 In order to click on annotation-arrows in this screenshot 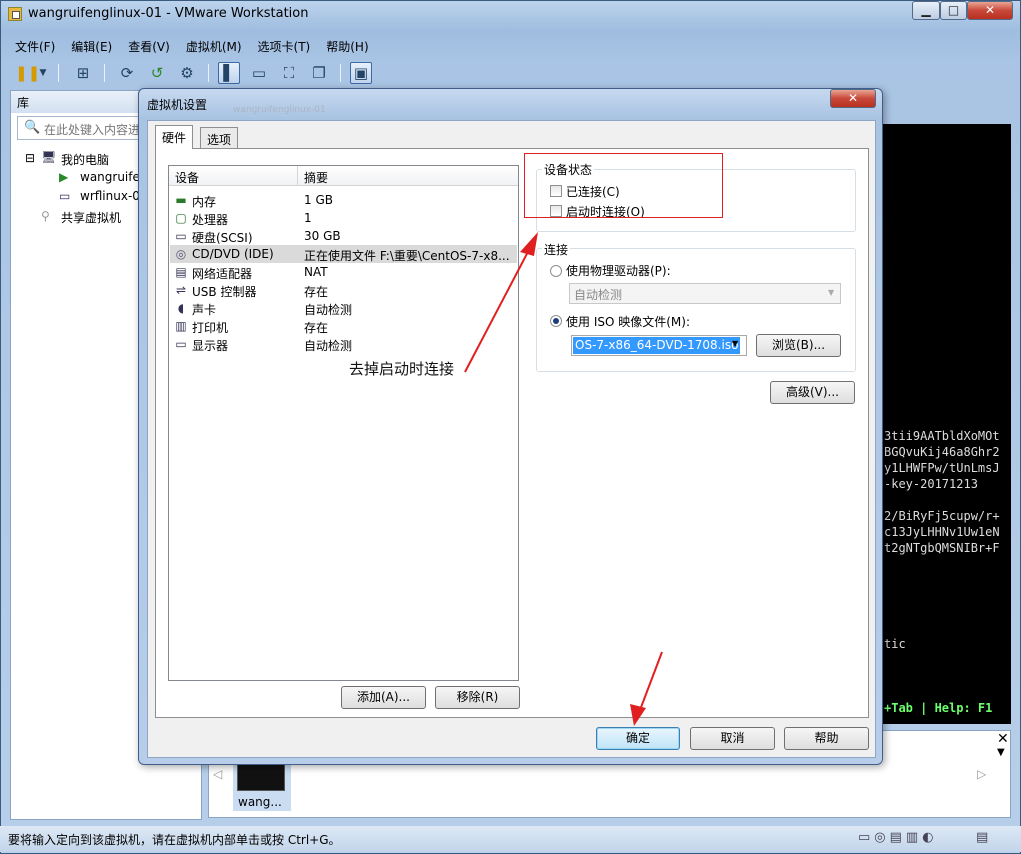, I will do `click(563, 479)`.